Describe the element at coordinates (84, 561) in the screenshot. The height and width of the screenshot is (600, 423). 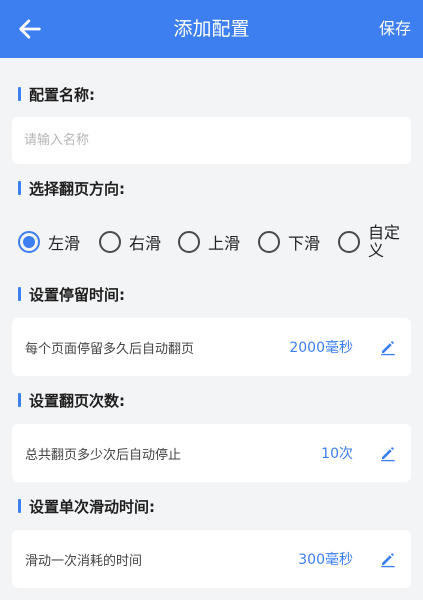
I see `swipe-time-description: 滑动一次消耗的时间` at that location.